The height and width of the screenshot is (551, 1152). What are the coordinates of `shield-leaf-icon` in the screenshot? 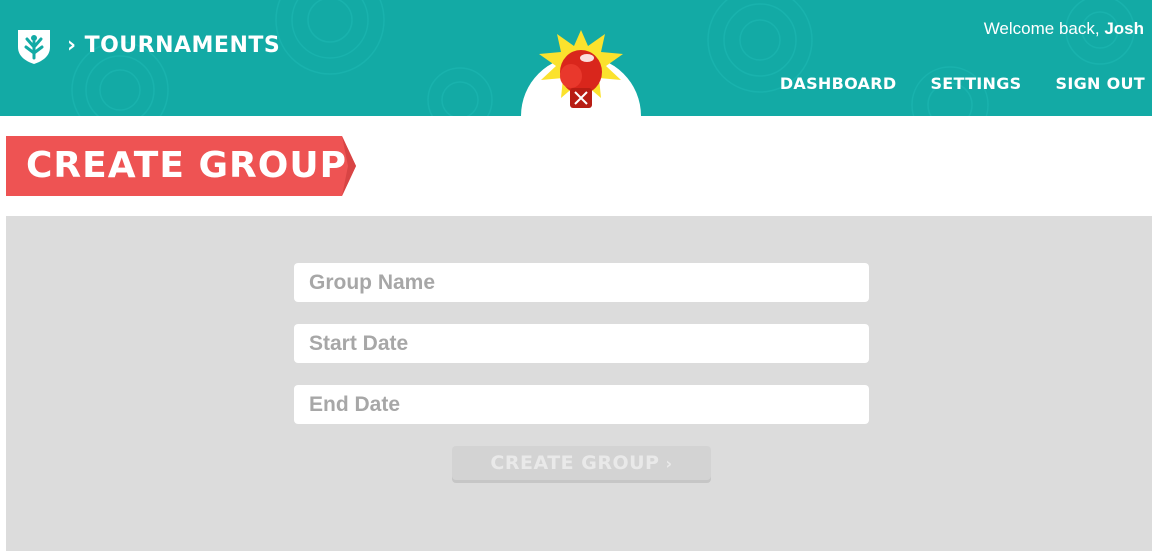 It's located at (34, 46).